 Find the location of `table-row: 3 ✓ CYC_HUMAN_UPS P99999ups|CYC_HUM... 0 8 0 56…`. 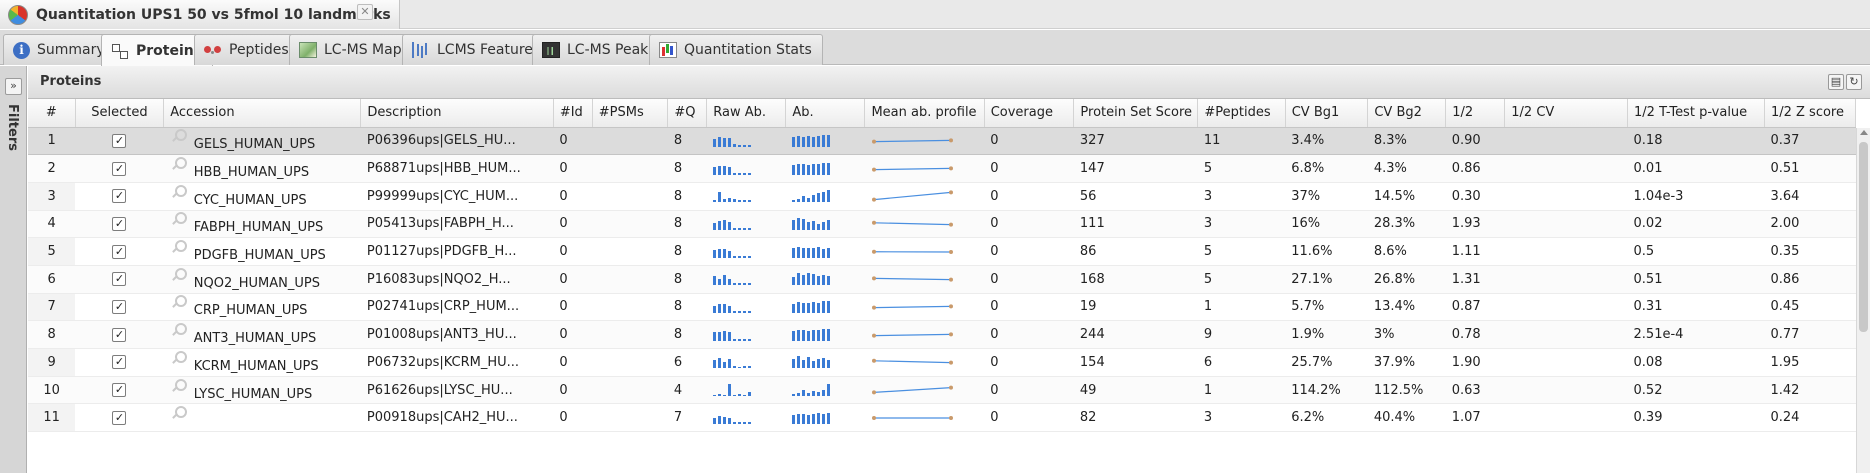

table-row: 3 ✓ CYC_HUMAN_UPS P99999ups|CYC_HUM... 0 8 0 56… is located at coordinates (942, 196).